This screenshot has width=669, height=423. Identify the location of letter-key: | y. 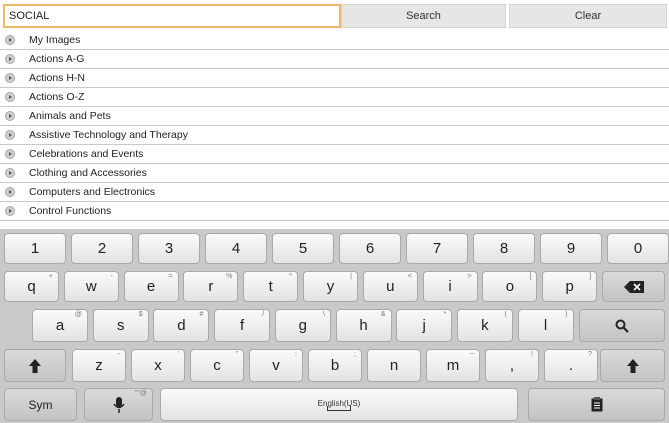
(330, 286).